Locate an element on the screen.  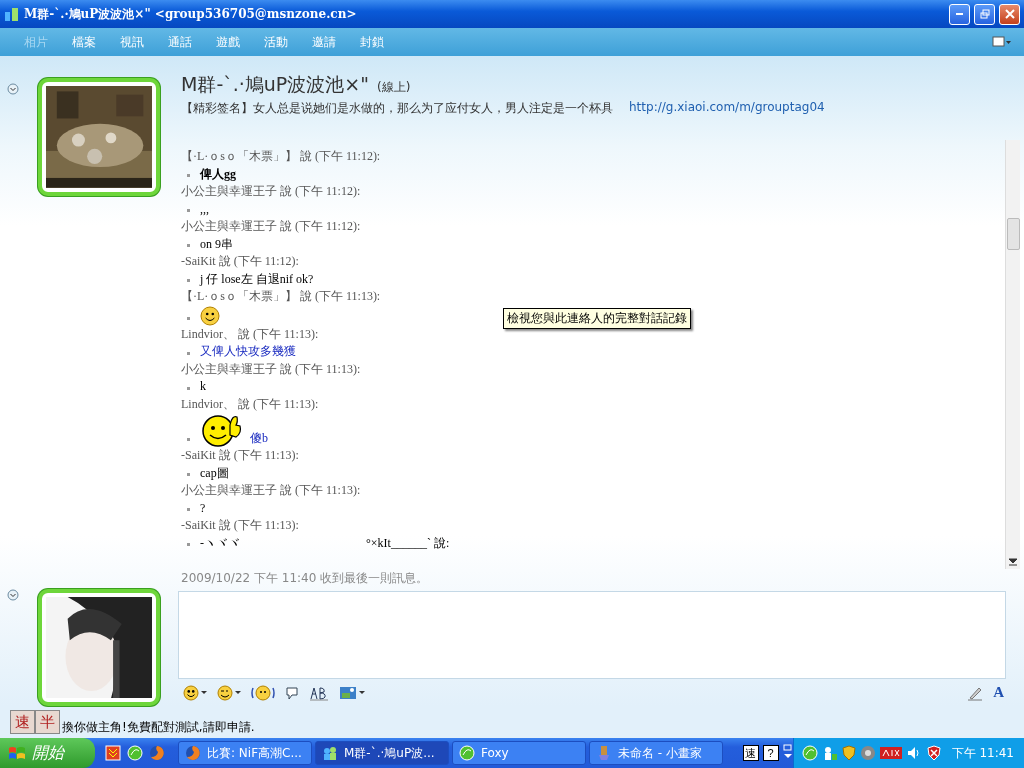
restore-button is located at coordinates (984, 14).